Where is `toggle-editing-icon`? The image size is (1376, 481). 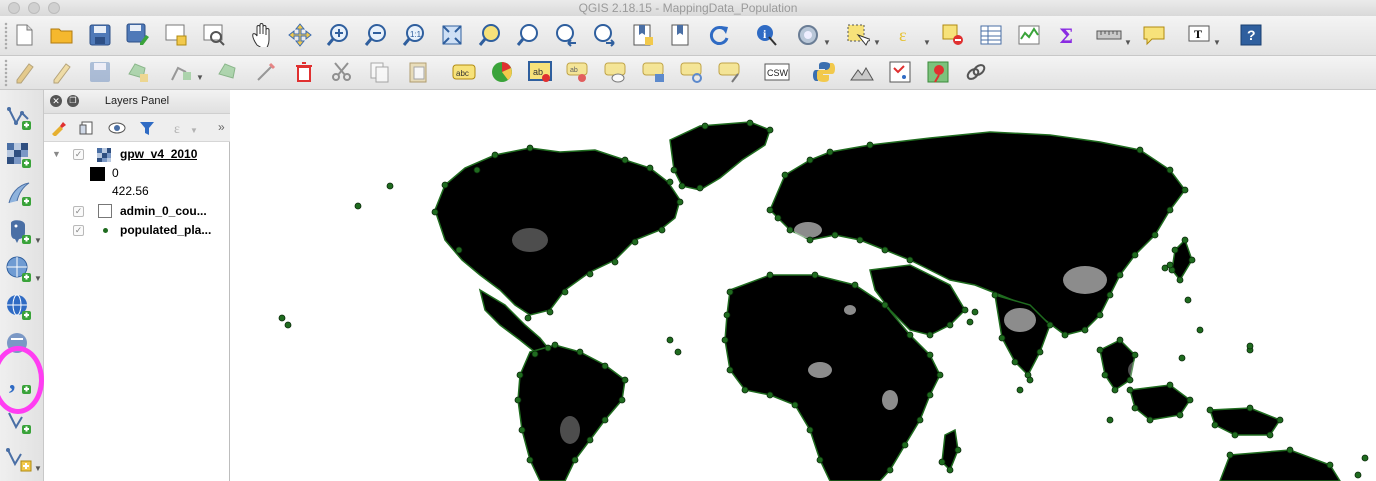
toggle-editing-icon is located at coordinates (62, 72).